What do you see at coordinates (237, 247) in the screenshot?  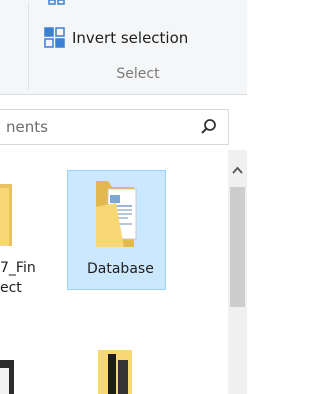 I see `scrollbar-thumb` at bounding box center [237, 247].